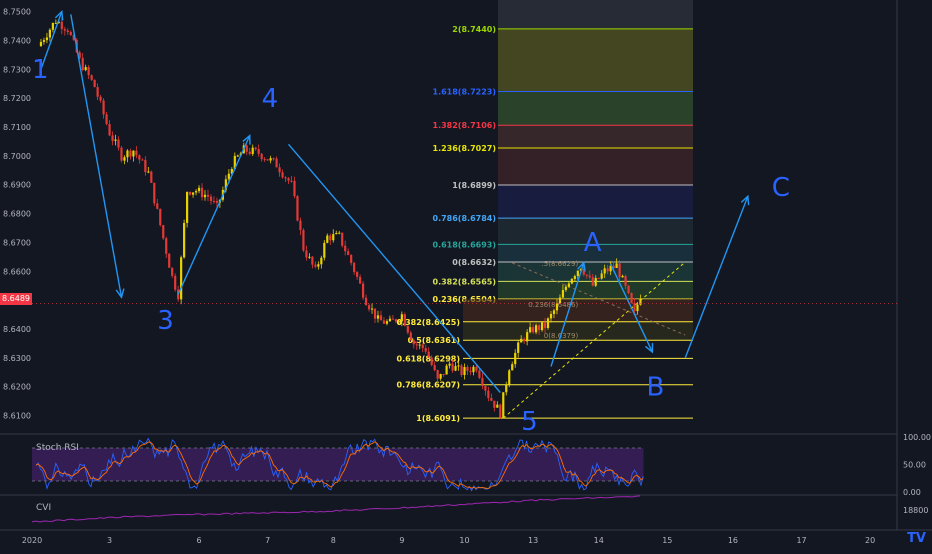 This screenshot has height=554, width=932. Describe the element at coordinates (474, 185) in the screenshot. I see `fib-level-label: 1(8.6899)` at that location.